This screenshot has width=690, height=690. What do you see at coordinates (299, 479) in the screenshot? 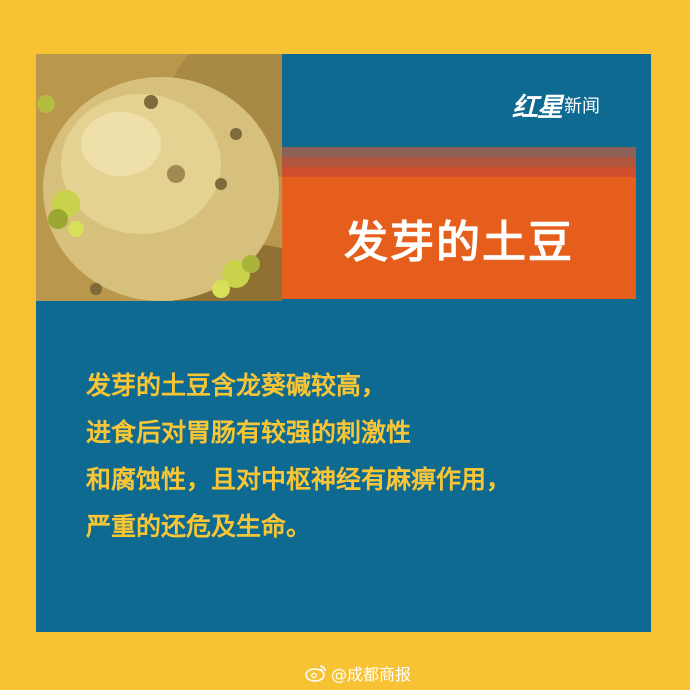
I see `body-line: 和腐蚀性，且对中枢神经有麻痹作用，` at bounding box center [299, 479].